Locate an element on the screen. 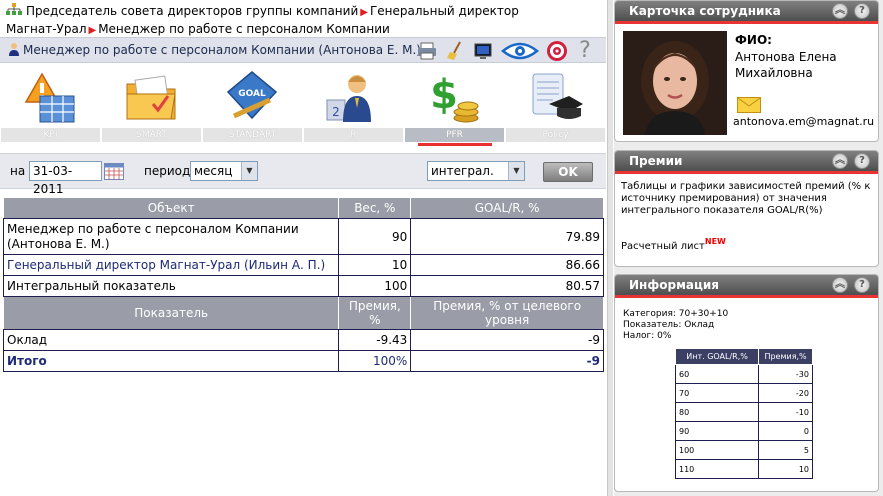 Image resolution: width=883 pixels, height=496 pixels. employee-photo is located at coordinates (675, 83).